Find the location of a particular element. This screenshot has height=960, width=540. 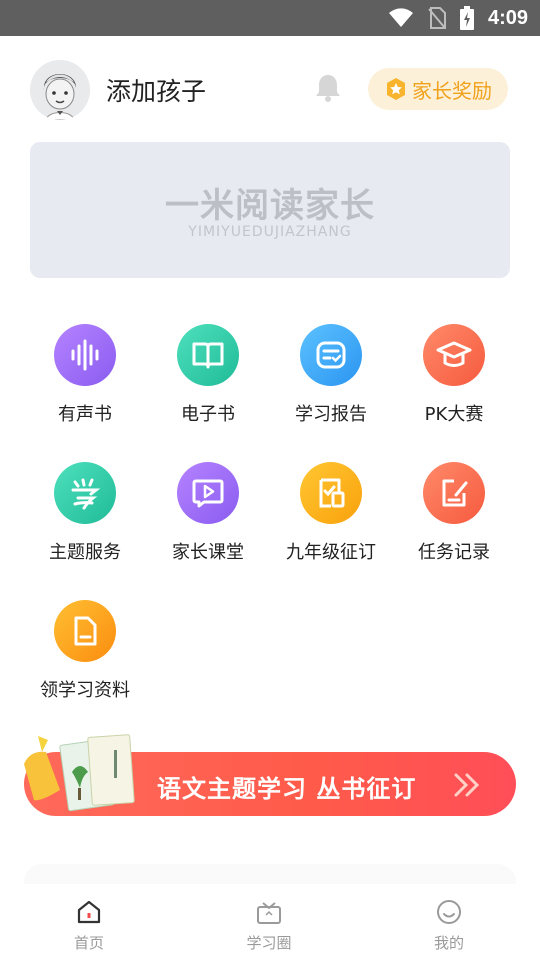

grid-item-pk-contest: PK大赛 is located at coordinates (454, 379).